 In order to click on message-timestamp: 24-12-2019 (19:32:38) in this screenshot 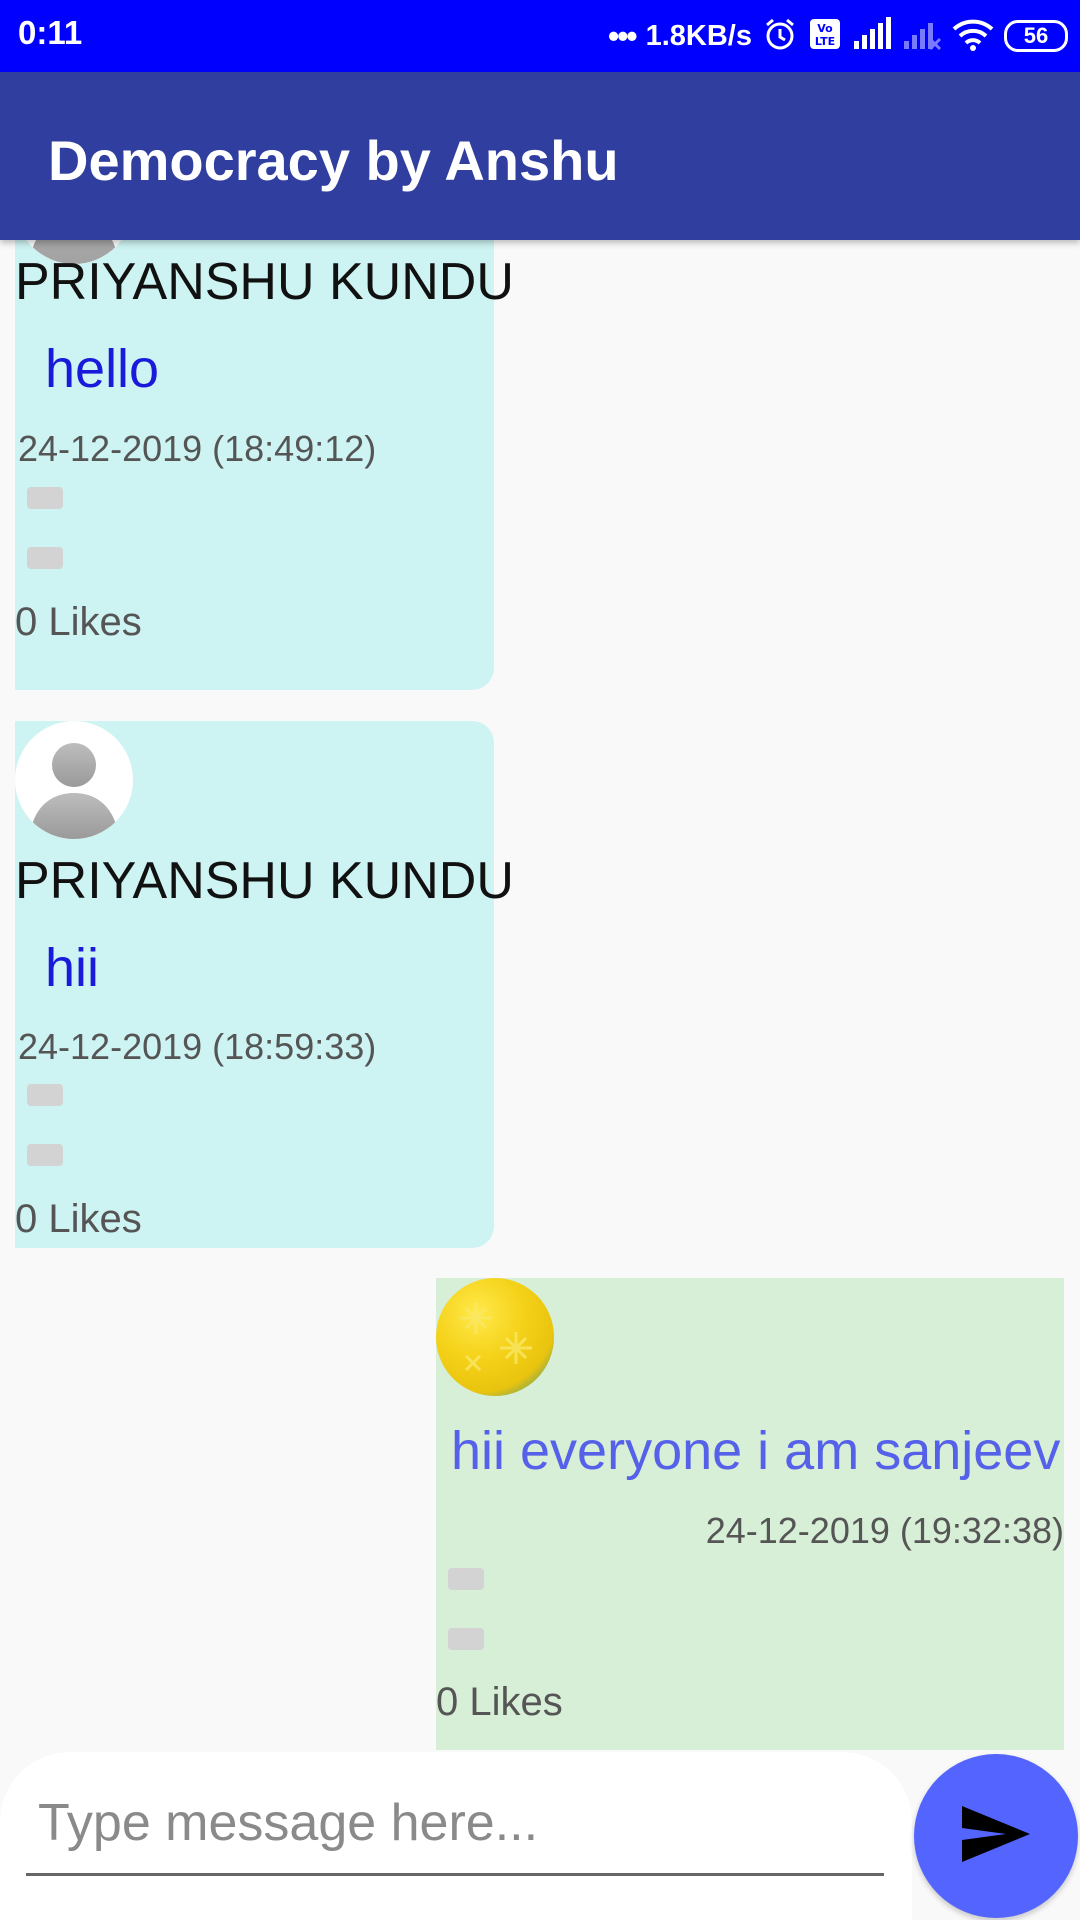, I will do `click(884, 1530)`.